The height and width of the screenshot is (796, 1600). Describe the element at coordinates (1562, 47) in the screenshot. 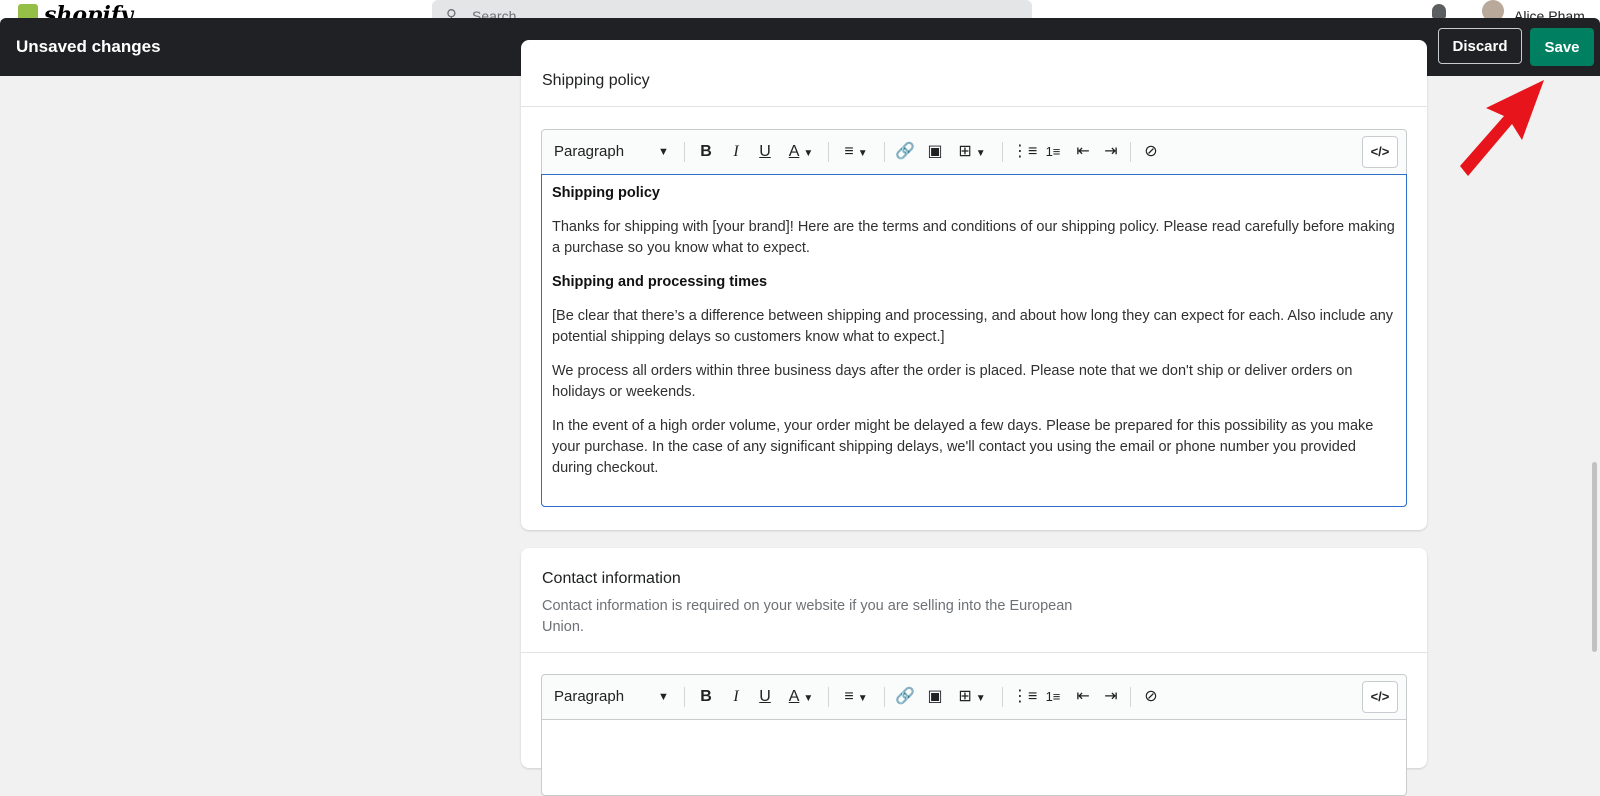

I see `save-button: Save` at that location.